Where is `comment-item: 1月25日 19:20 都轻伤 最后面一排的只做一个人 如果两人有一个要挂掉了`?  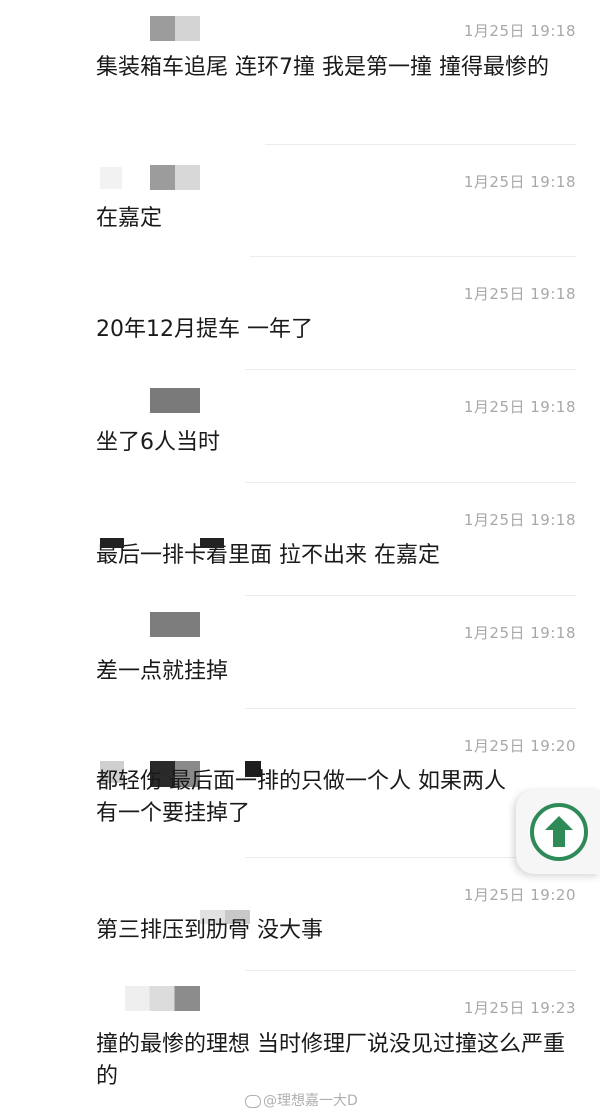
comment-item: 1月25日 19:20 都轻伤 最后面一排的只做一个人 如果两人有一个要挂掉了 is located at coordinates (300, 783).